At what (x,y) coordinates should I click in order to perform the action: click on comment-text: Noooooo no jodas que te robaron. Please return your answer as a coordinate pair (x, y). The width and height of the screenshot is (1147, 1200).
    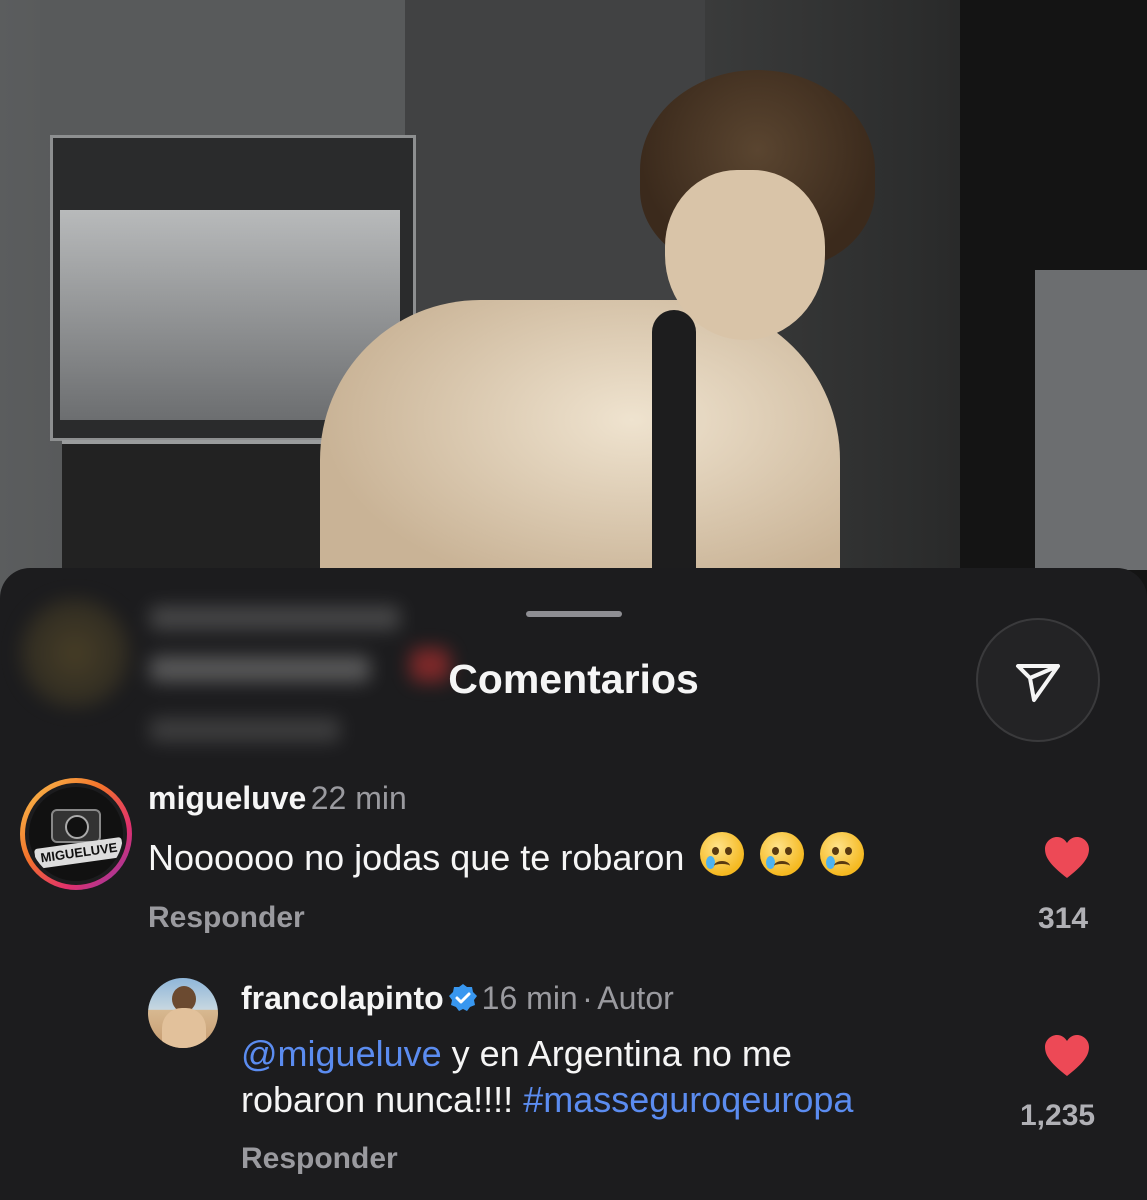
    Looking at the image, I should click on (506, 856).